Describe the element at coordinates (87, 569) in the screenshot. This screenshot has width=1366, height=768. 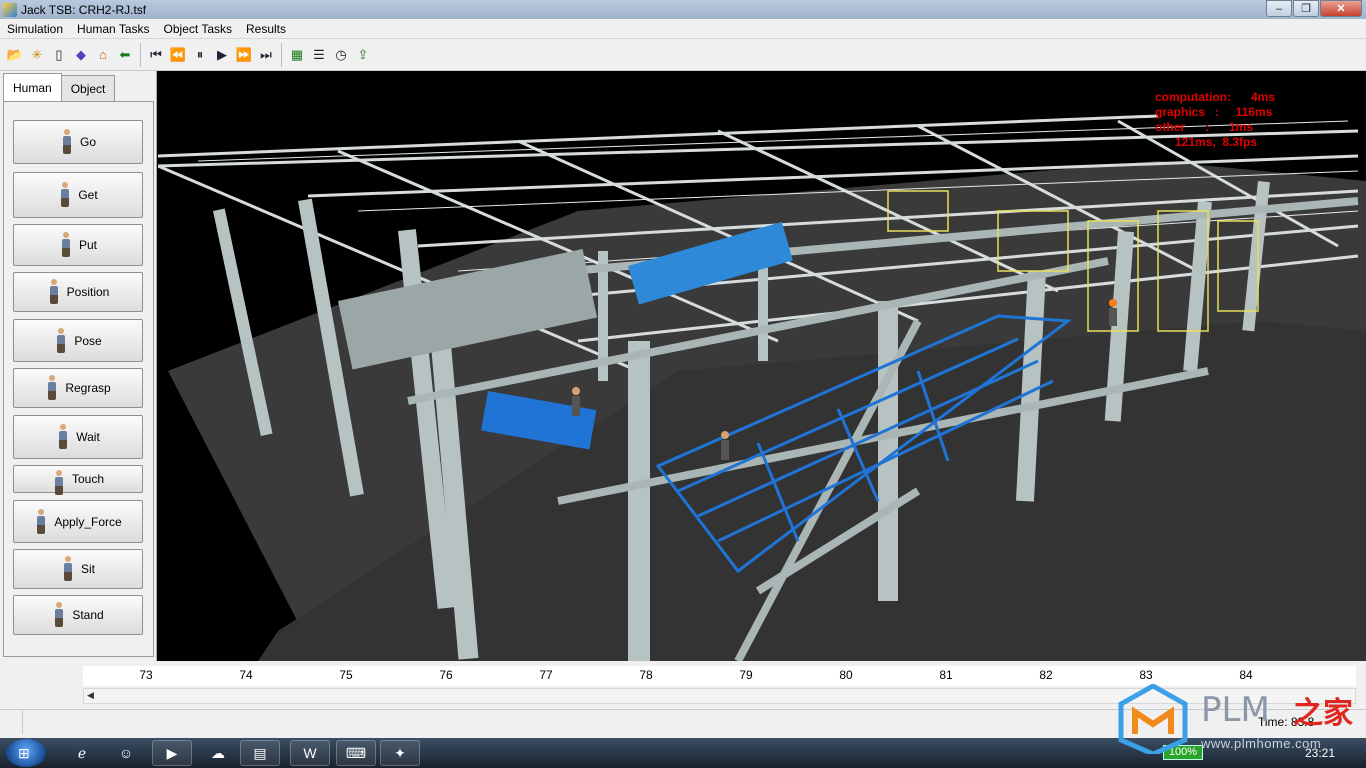
I see `sit-label: Sit` at that location.